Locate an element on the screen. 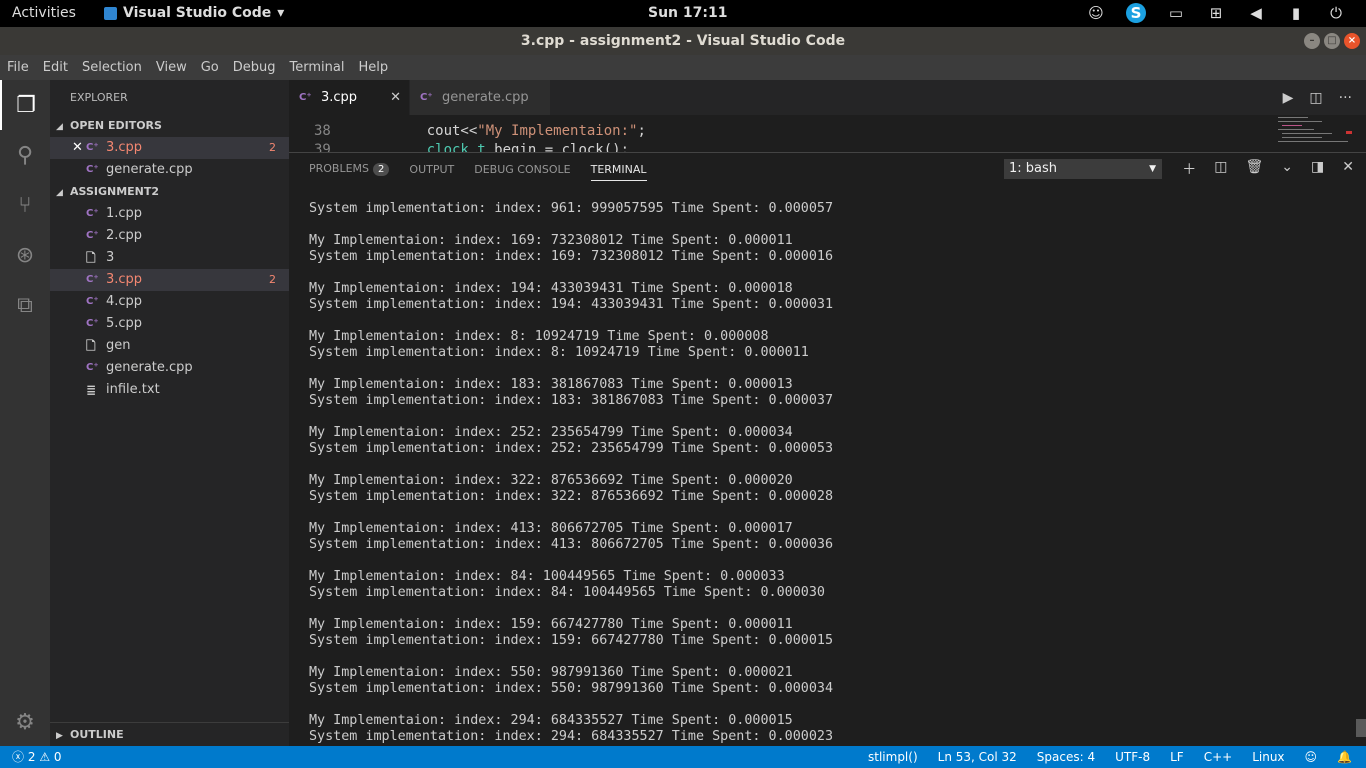 The width and height of the screenshot is (1366, 768). menu-edit: Edit is located at coordinates (55, 67).